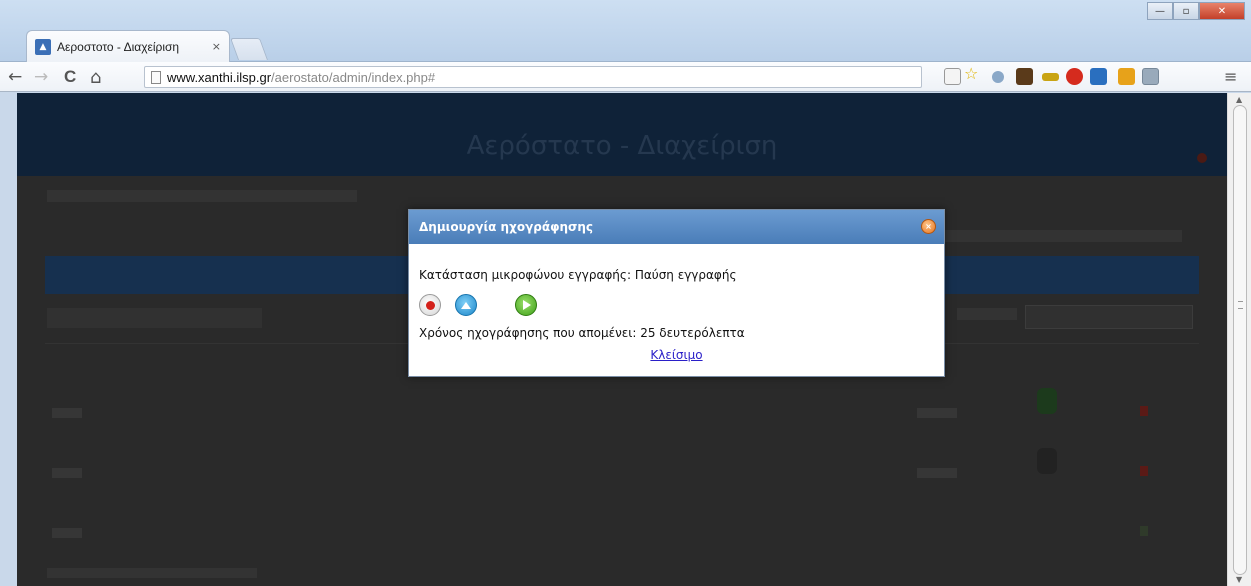 The height and width of the screenshot is (586, 1251). I want to click on scroll-thumb, so click(1240, 340).